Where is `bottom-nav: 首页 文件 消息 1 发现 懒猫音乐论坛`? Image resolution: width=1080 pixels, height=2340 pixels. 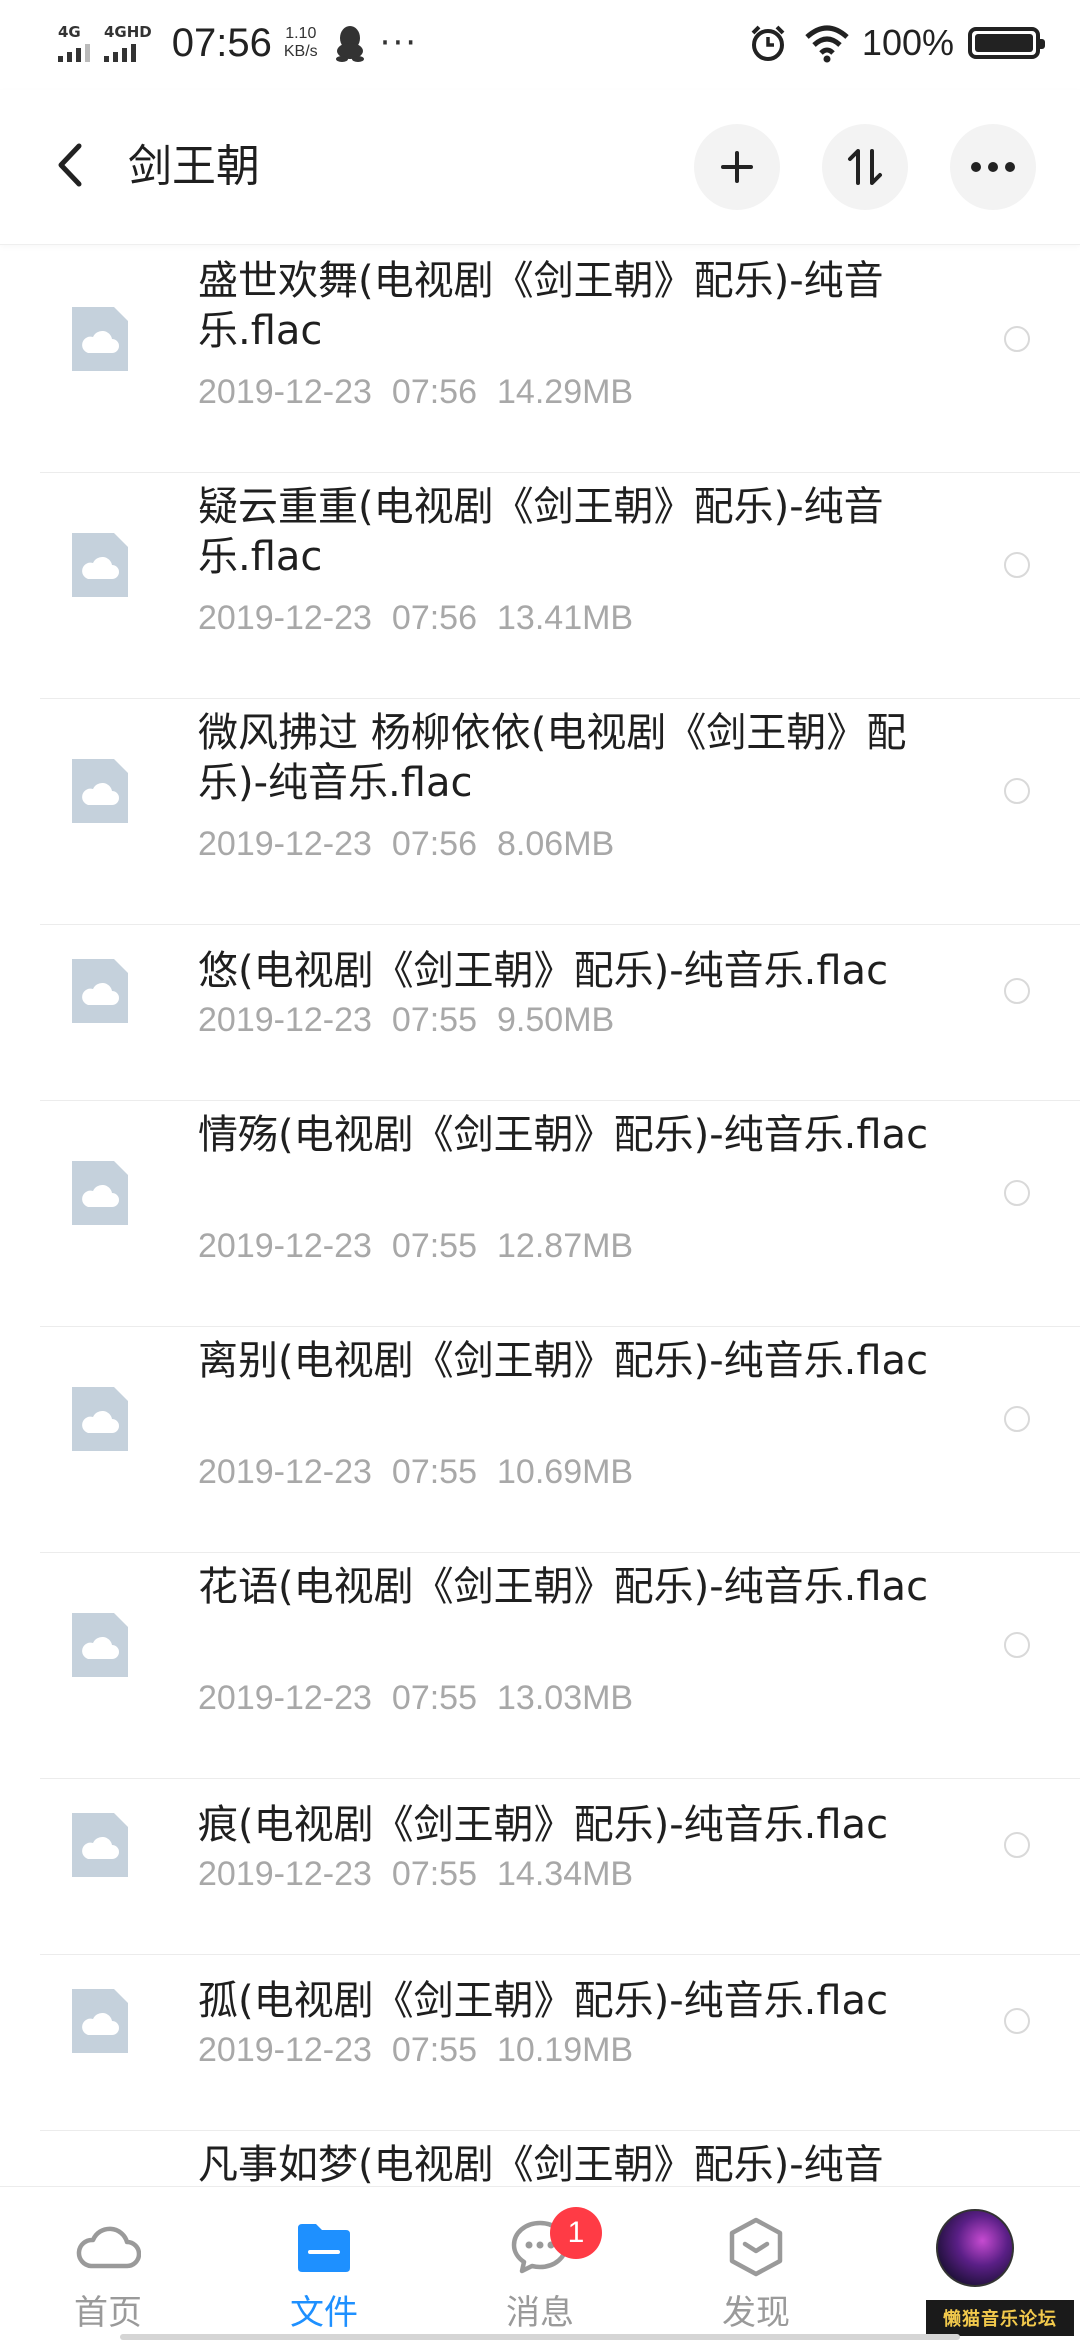
bottom-nav: 首页 文件 消息 1 发现 懒猫音乐论坛 is located at coordinates (540, 2263).